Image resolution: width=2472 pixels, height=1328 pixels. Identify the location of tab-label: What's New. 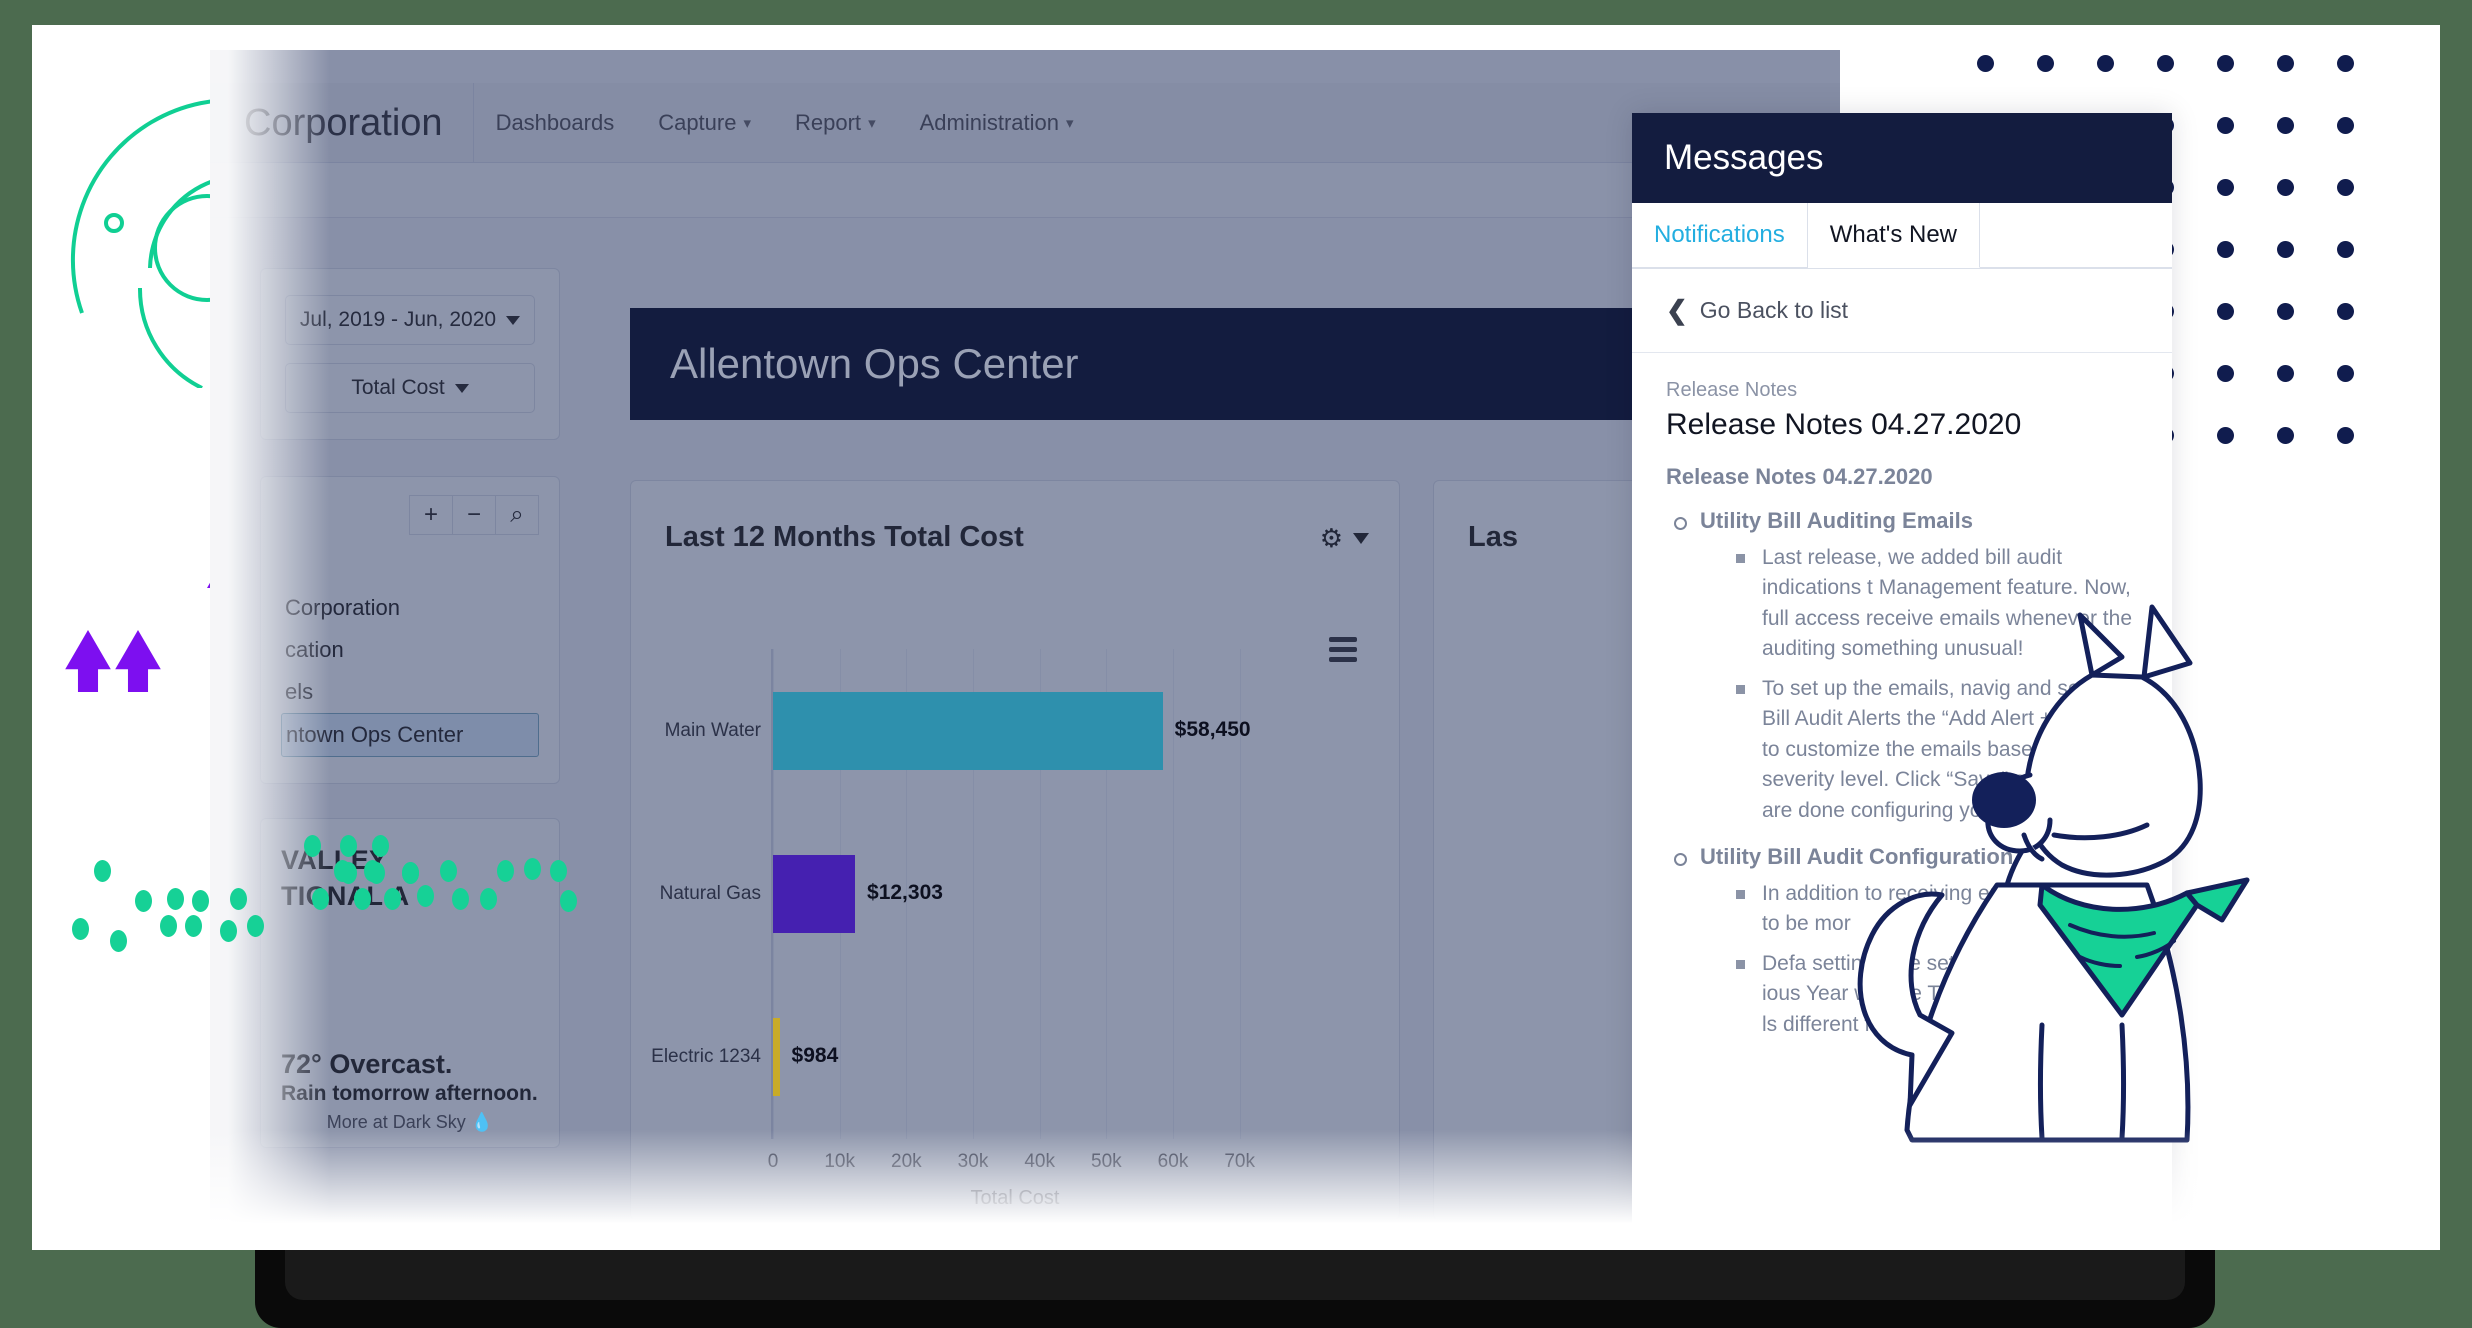
(1893, 234).